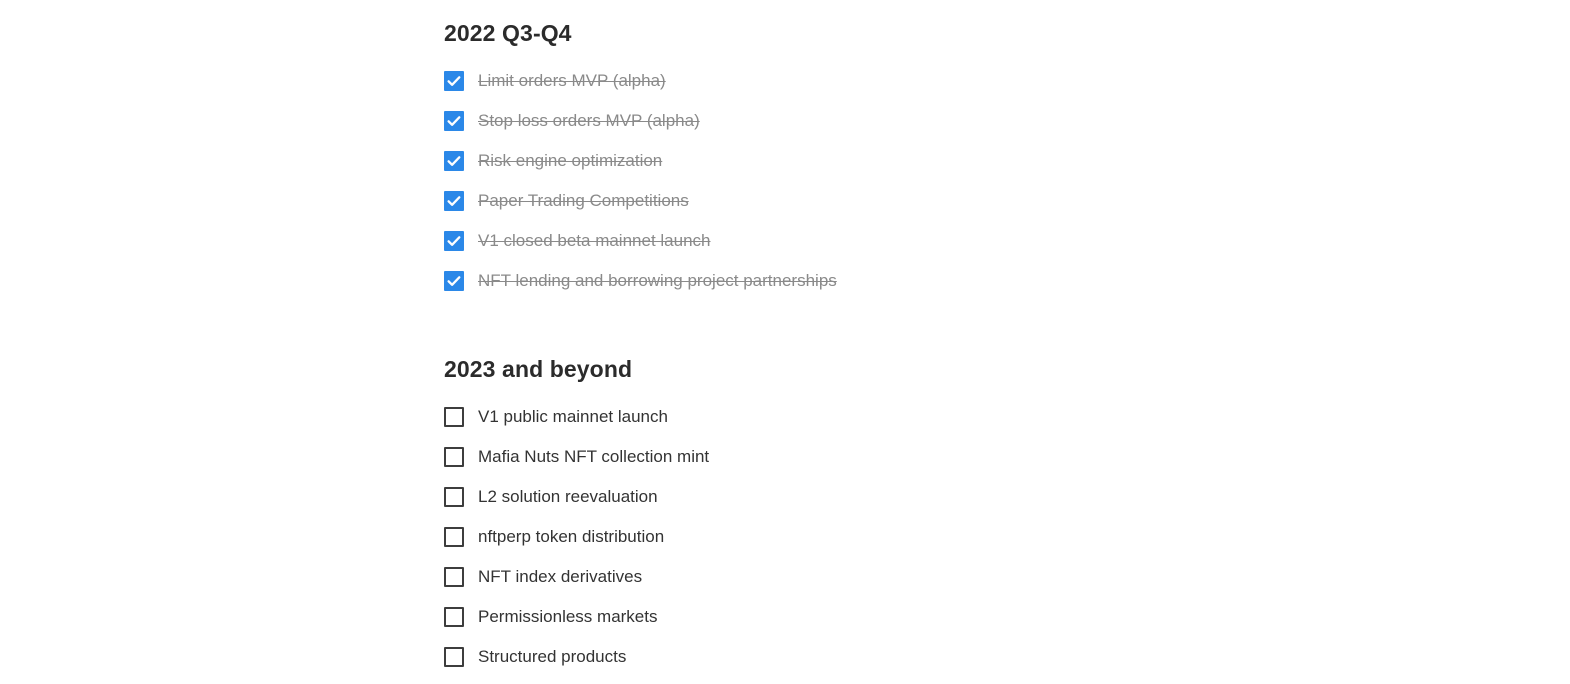 This screenshot has height=684, width=1570. Describe the element at coordinates (944, 241) in the screenshot. I see `task-item: V1 closed beta mainnet launch` at that location.